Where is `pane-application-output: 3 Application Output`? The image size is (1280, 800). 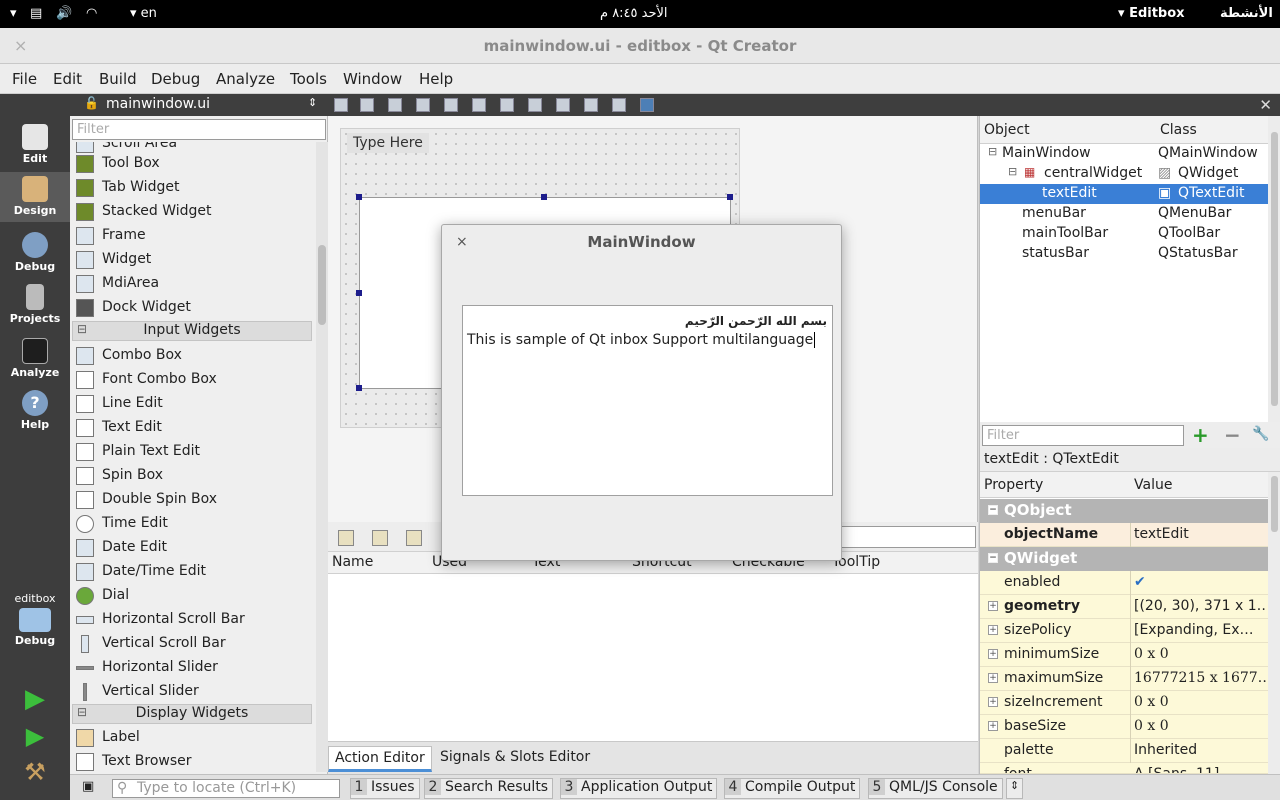
pane-application-output: 3 Application Output is located at coordinates (639, 788).